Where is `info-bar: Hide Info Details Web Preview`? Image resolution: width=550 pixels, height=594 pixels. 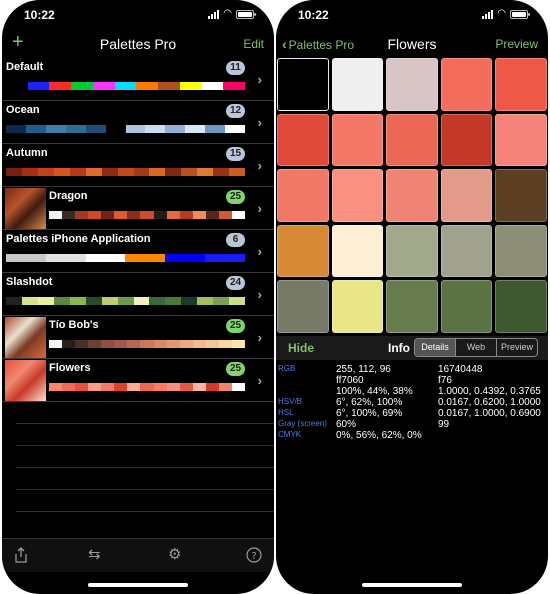
info-bar: Hide Info Details Web Preview is located at coordinates (412, 348).